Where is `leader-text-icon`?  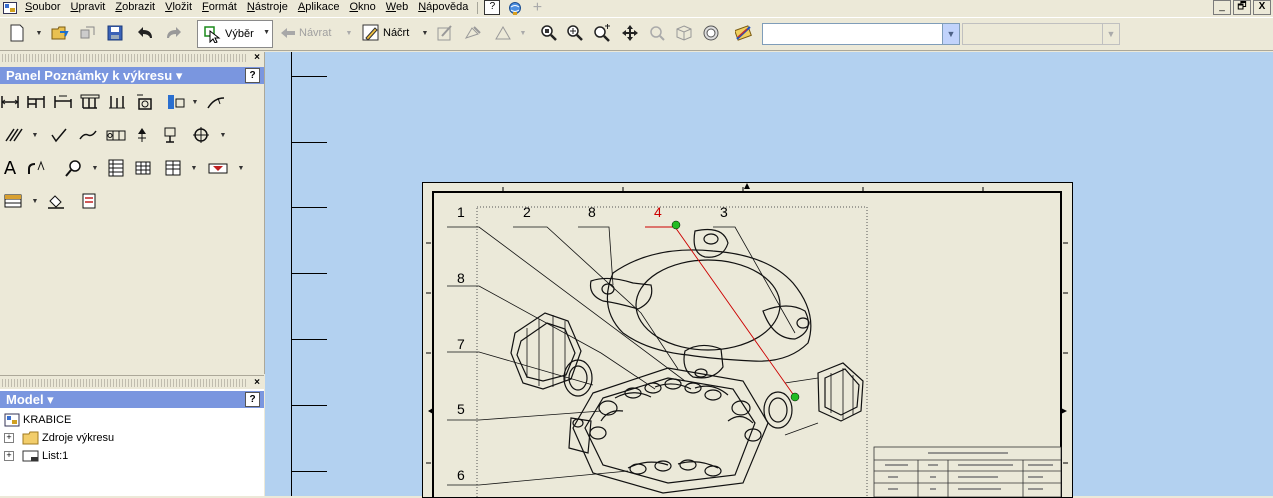
leader-text-icon is located at coordinates (216, 102).